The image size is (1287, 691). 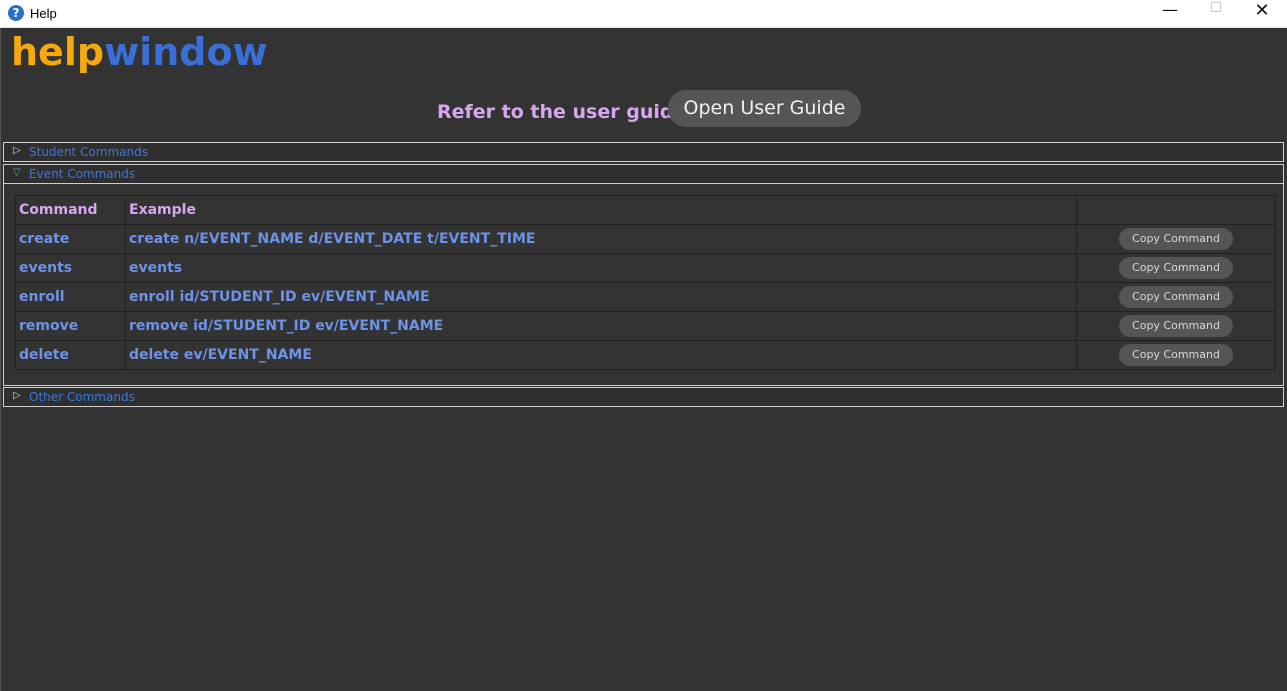 What do you see at coordinates (1176, 210) in the screenshot?
I see `column-header-actions` at bounding box center [1176, 210].